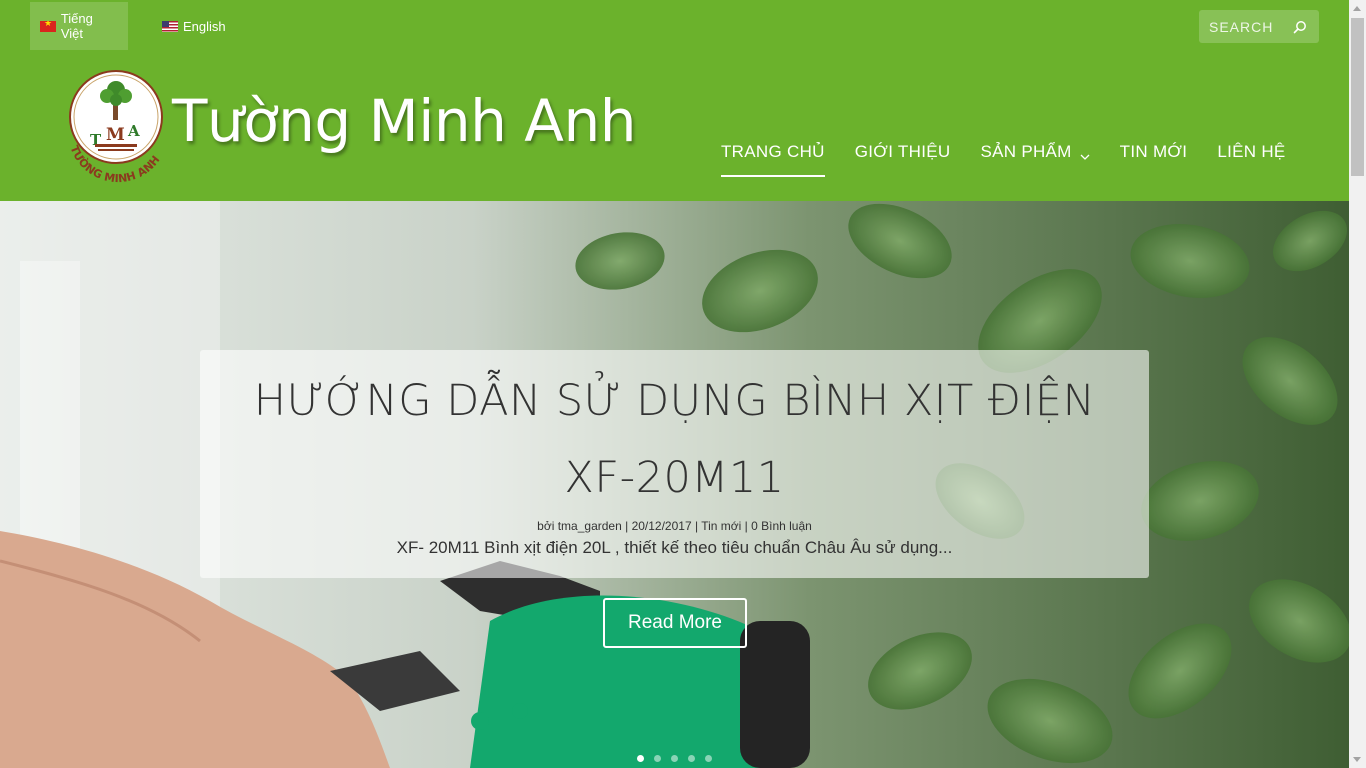 This screenshot has width=1366, height=768. I want to click on language-english: English, so click(194, 26).